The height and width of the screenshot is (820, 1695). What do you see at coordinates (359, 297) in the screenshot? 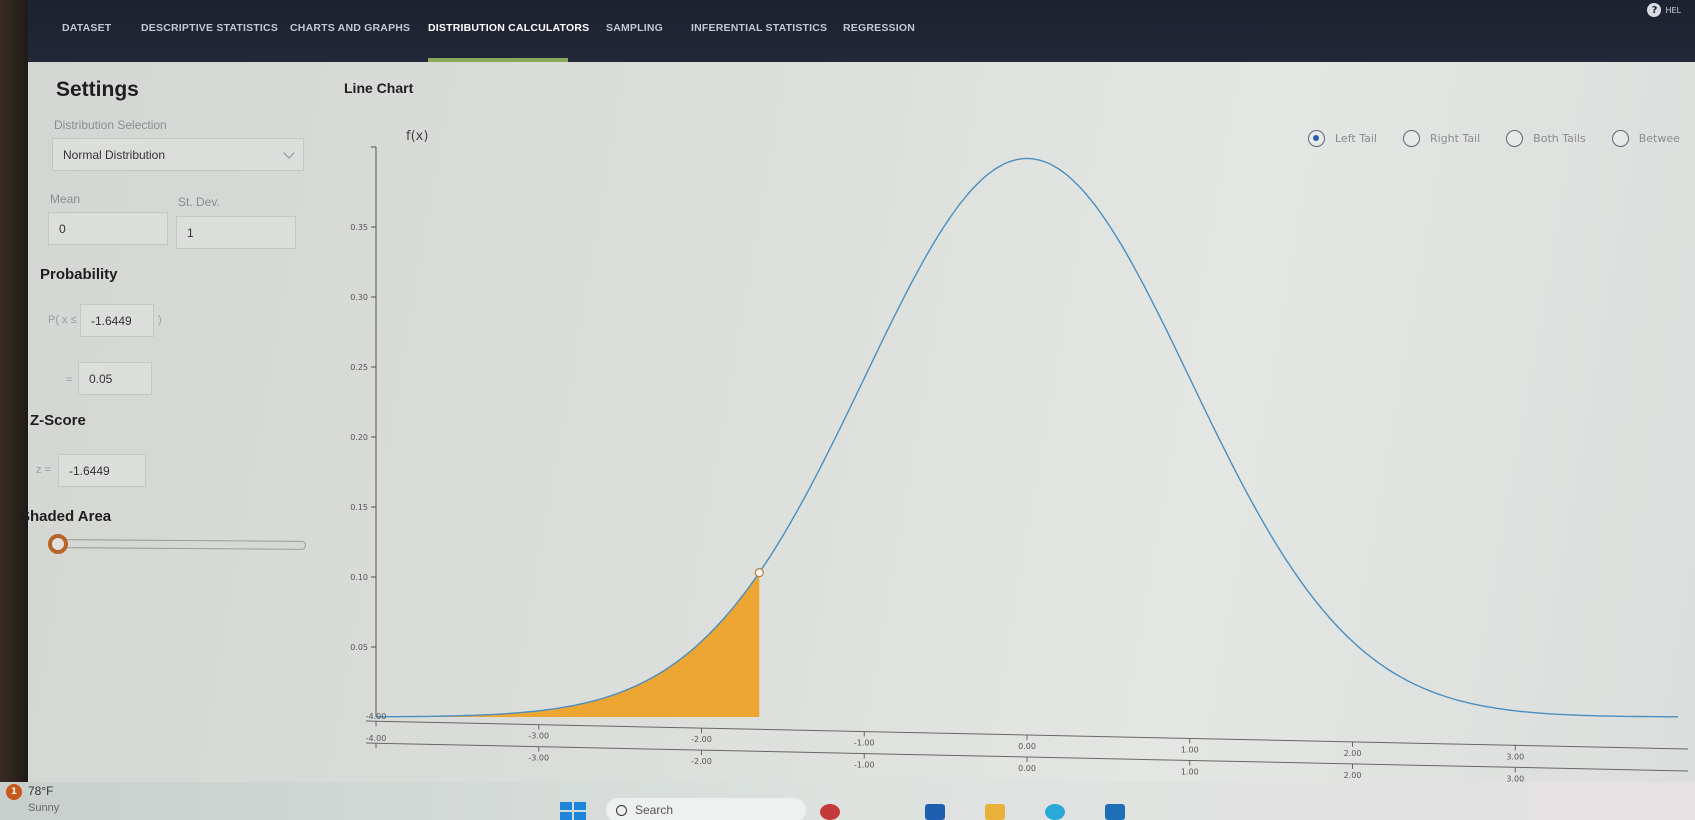
I see `y-tick-label: 0.30` at bounding box center [359, 297].